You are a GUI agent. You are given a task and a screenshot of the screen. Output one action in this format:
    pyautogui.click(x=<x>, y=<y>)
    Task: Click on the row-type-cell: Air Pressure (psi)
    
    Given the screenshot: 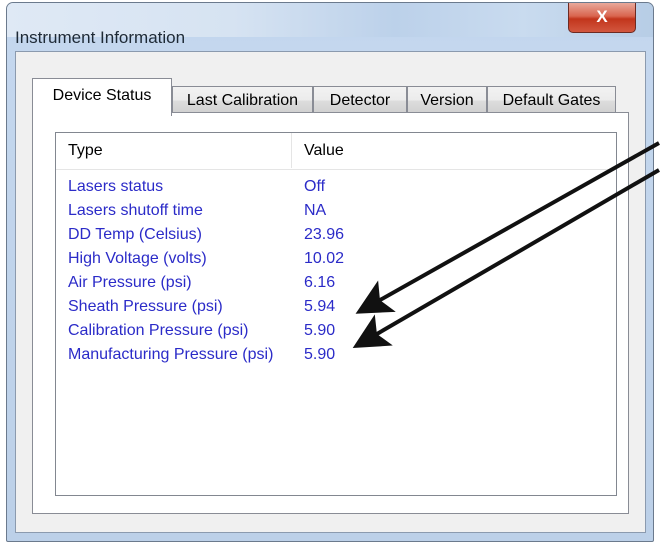 What is the action you would take?
    pyautogui.click(x=130, y=282)
    